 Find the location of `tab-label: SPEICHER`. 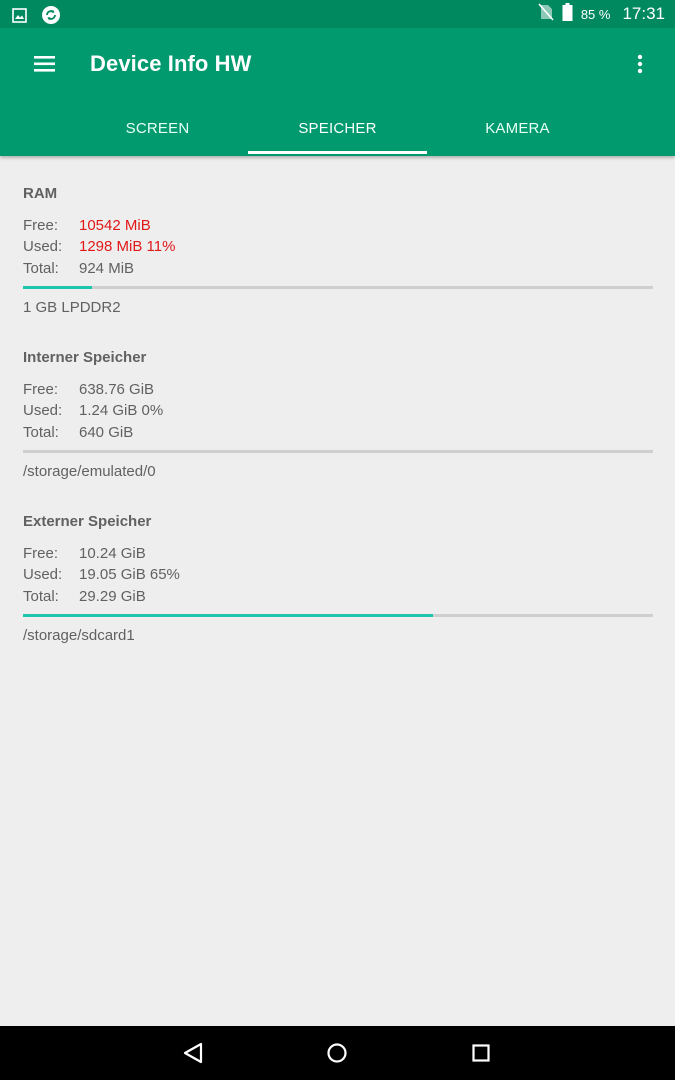

tab-label: SPEICHER is located at coordinates (337, 128).